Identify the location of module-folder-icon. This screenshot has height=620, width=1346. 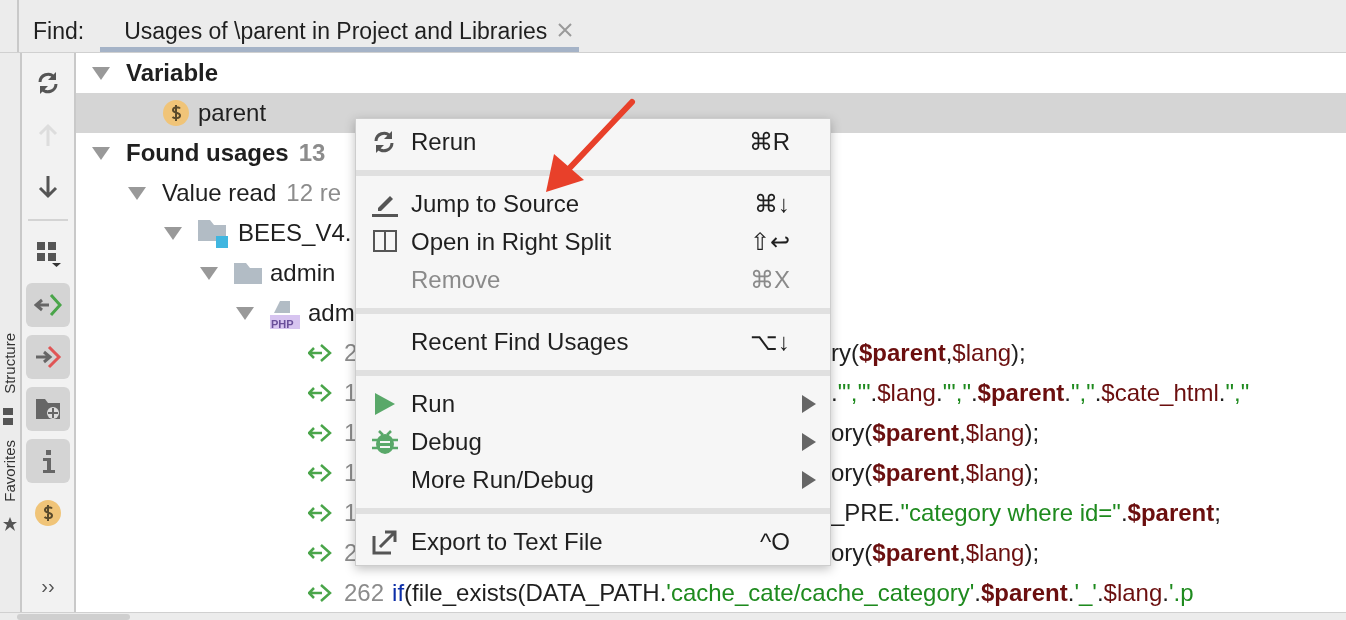
(214, 233).